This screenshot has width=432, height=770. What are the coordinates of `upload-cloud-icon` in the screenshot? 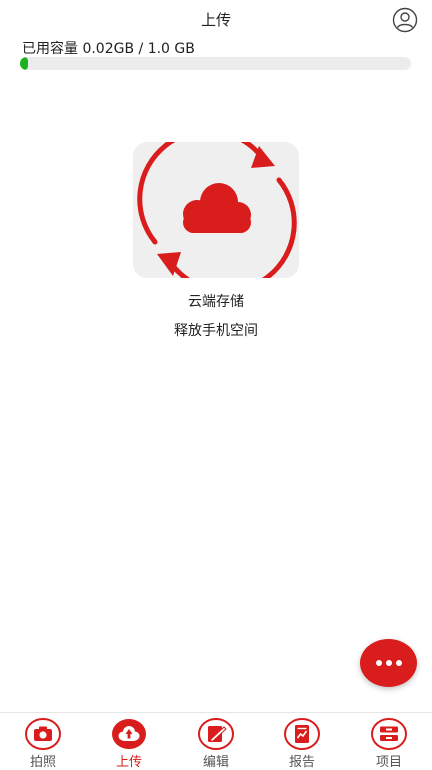 It's located at (129, 734).